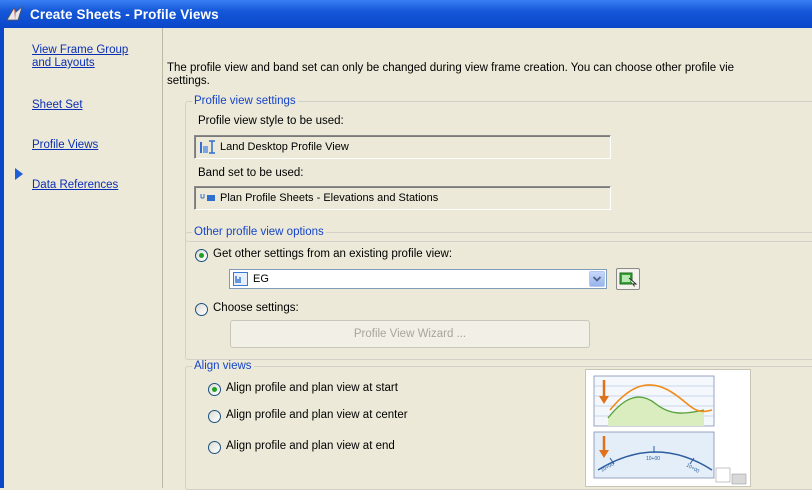 This screenshot has width=812, height=490. Describe the element at coordinates (271, 121) in the screenshot. I see `style-label: Profile view style to be used:` at that location.